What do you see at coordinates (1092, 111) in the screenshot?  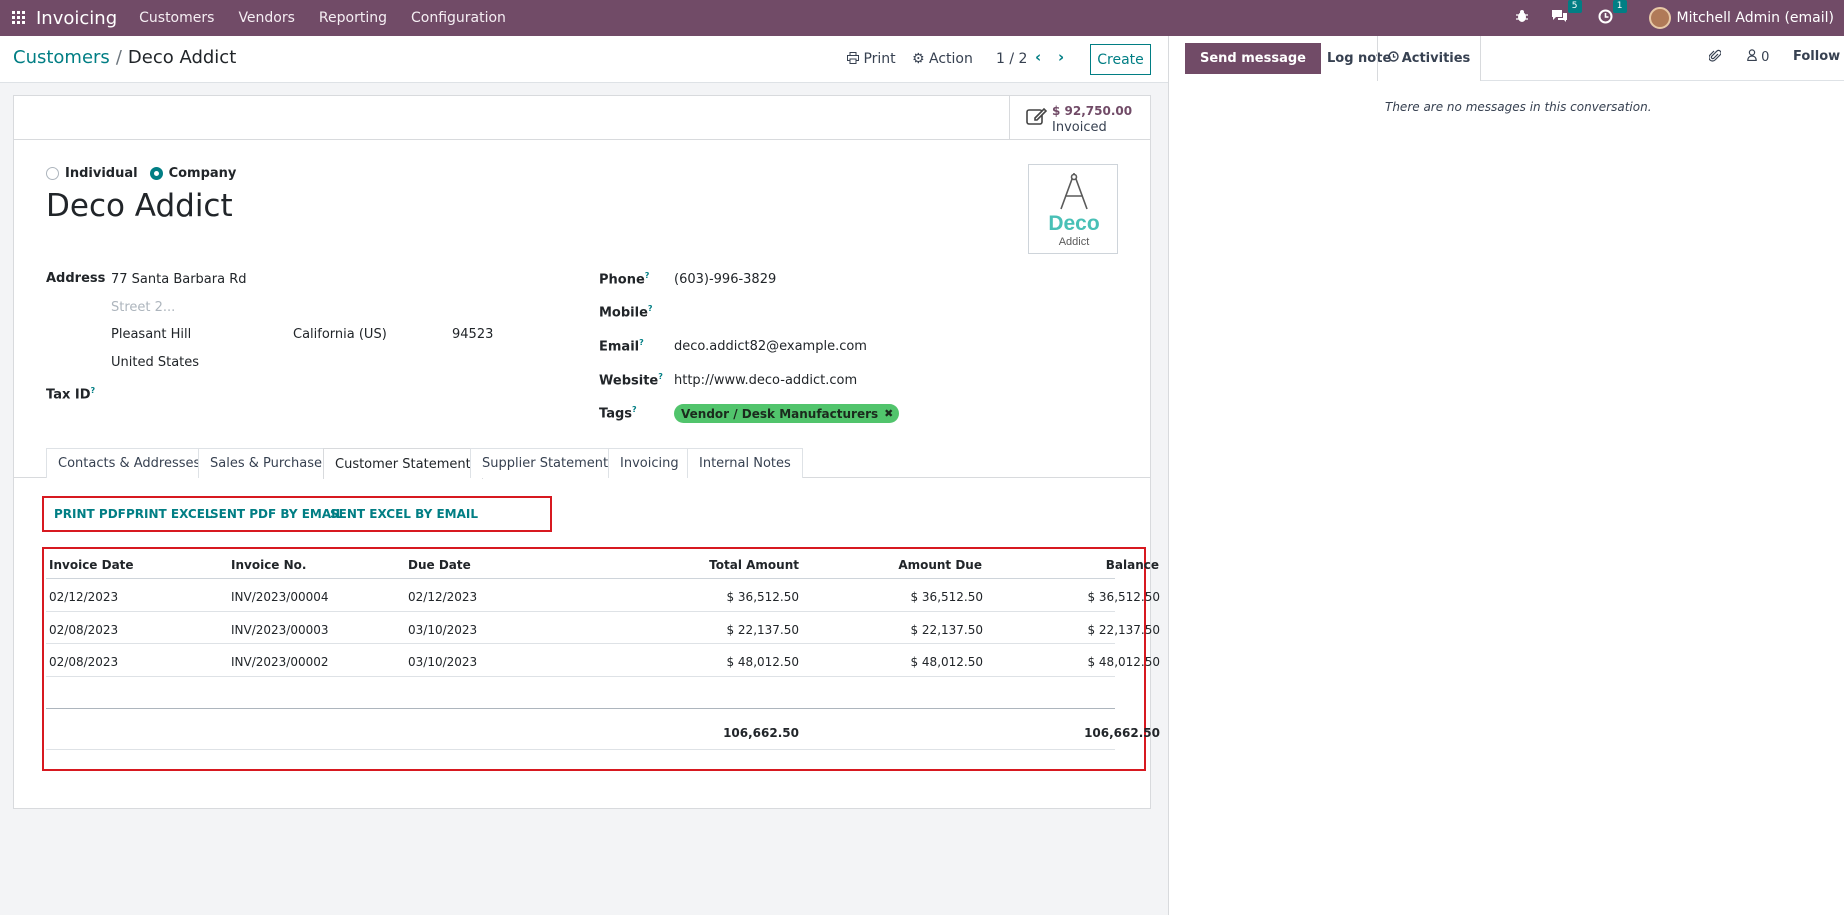 I see `invoiced-amount: $ 92,750.00` at bounding box center [1092, 111].